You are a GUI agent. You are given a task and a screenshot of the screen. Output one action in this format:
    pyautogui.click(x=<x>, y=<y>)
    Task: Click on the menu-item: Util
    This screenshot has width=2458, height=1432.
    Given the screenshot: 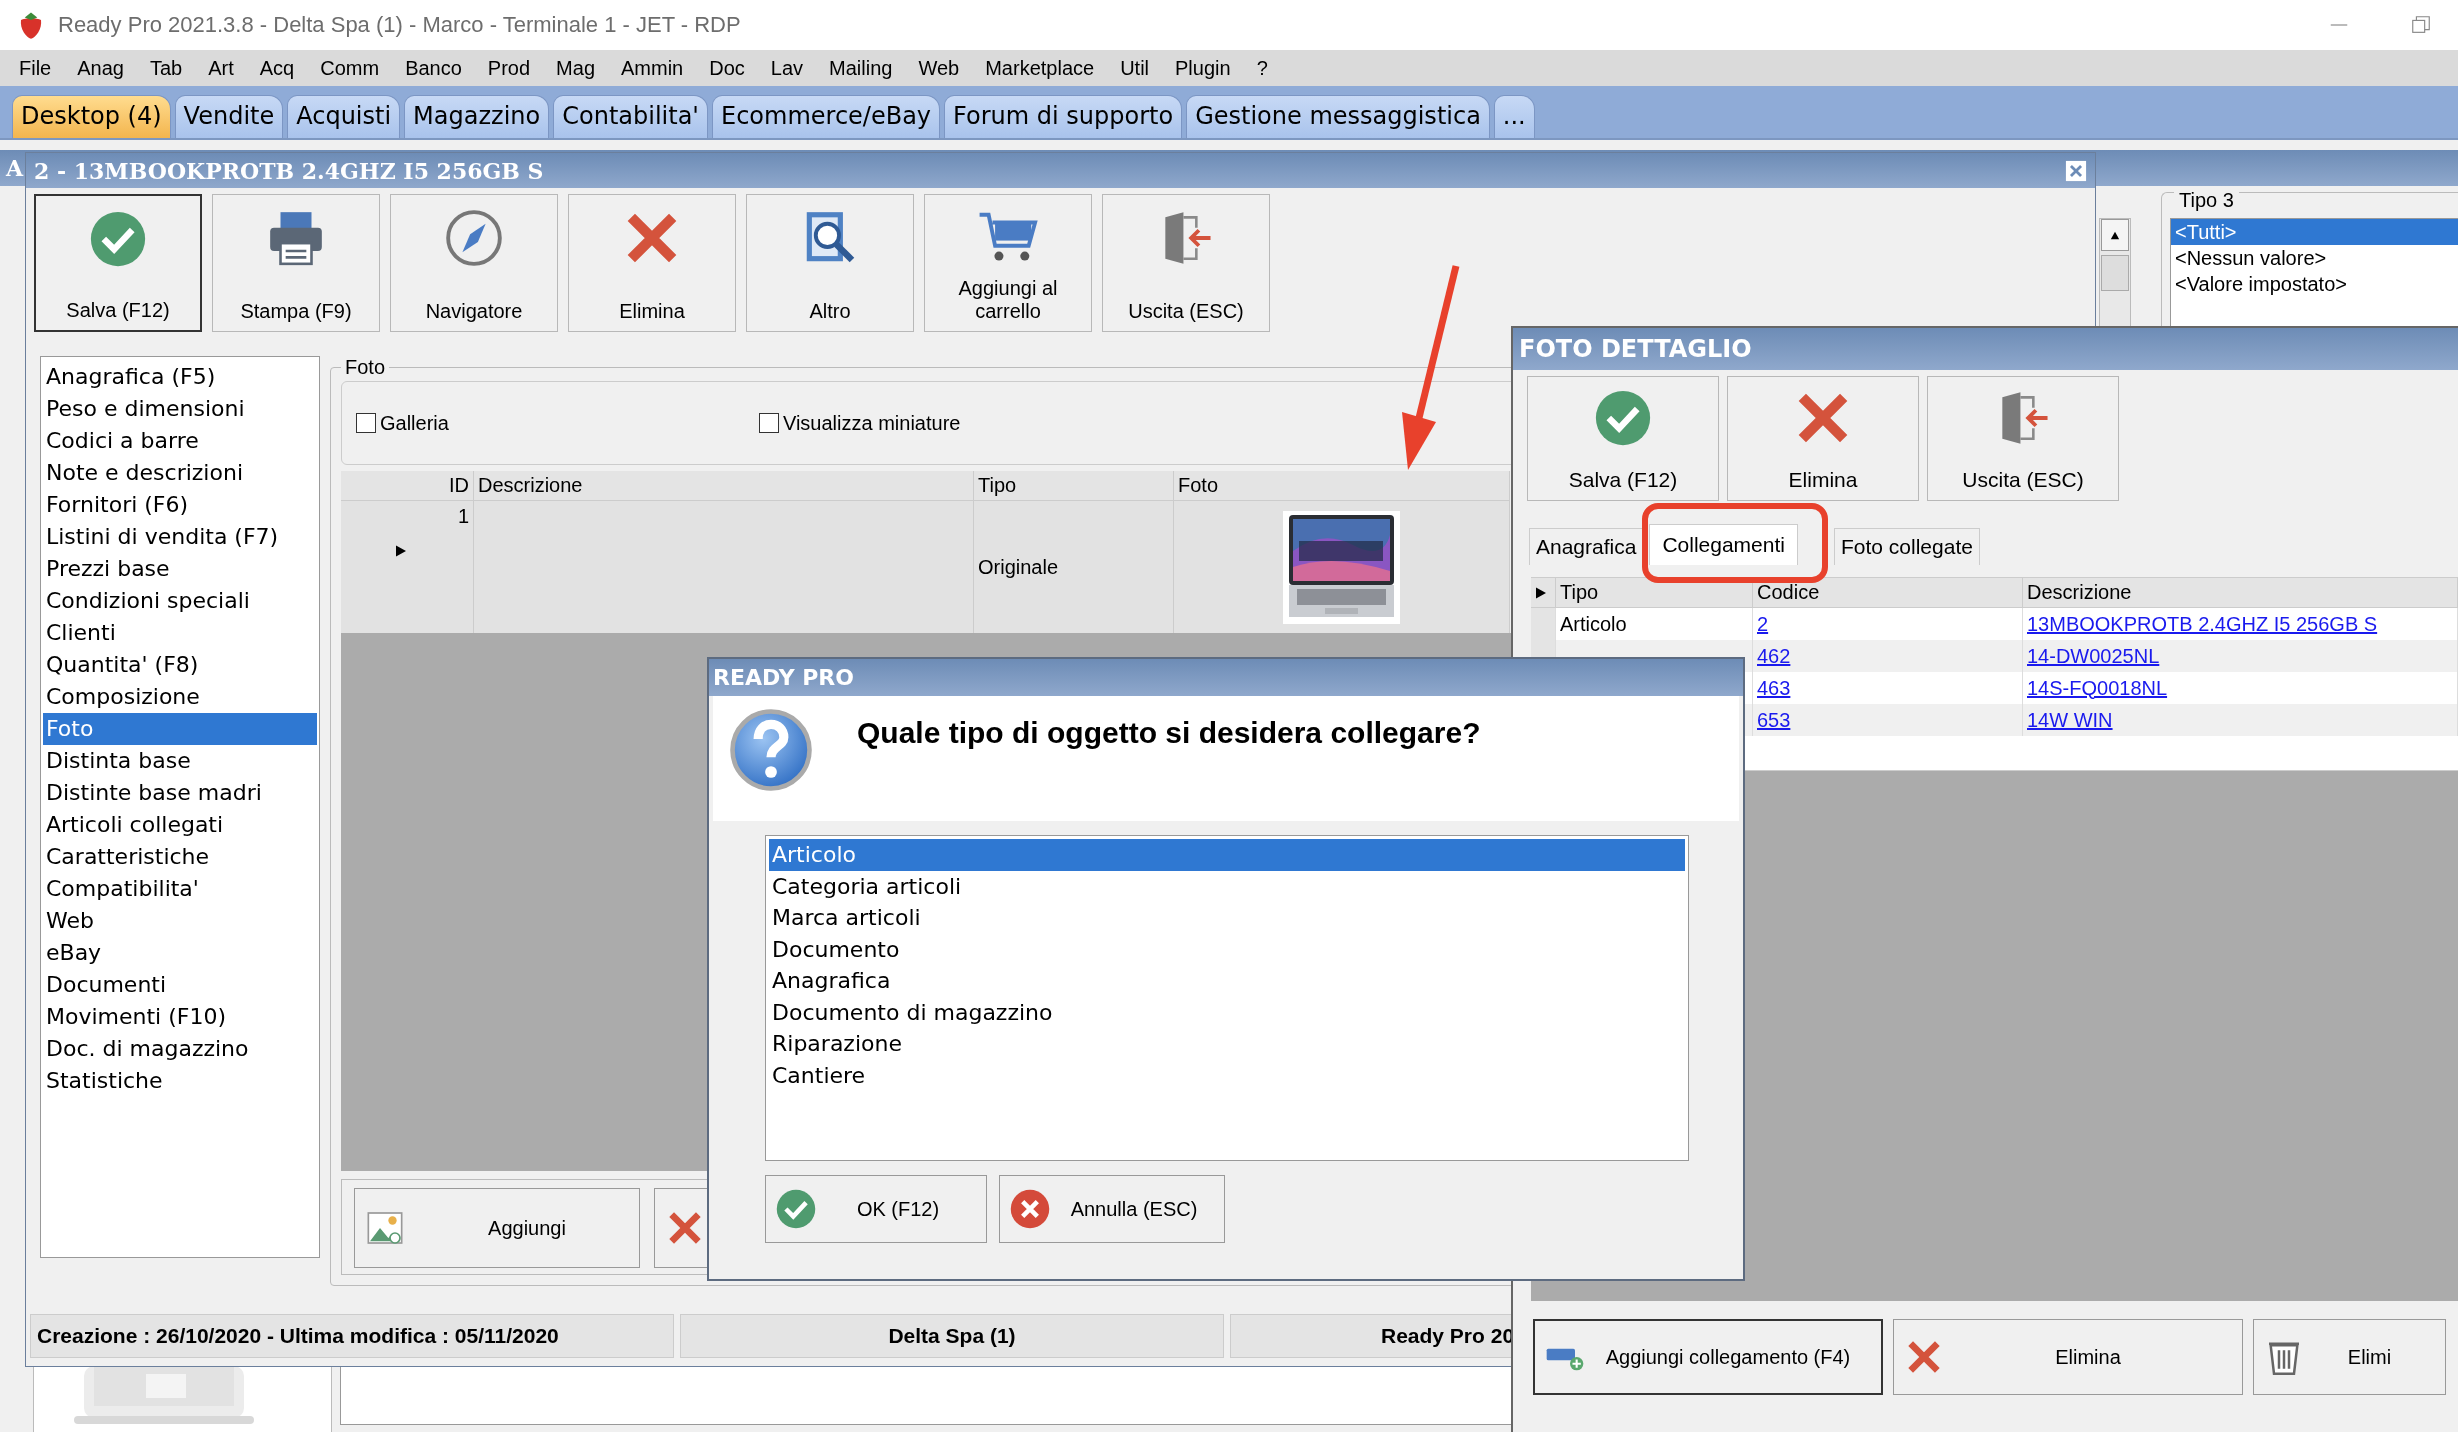 What is the action you would take?
    pyautogui.click(x=1134, y=68)
    